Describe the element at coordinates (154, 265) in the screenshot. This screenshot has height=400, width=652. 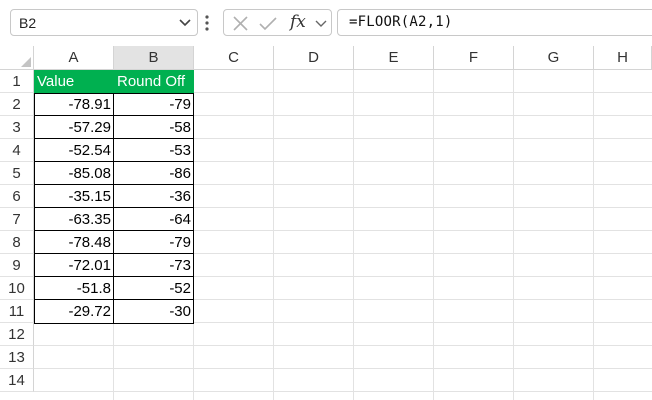
I see `cell-b9: -73` at that location.